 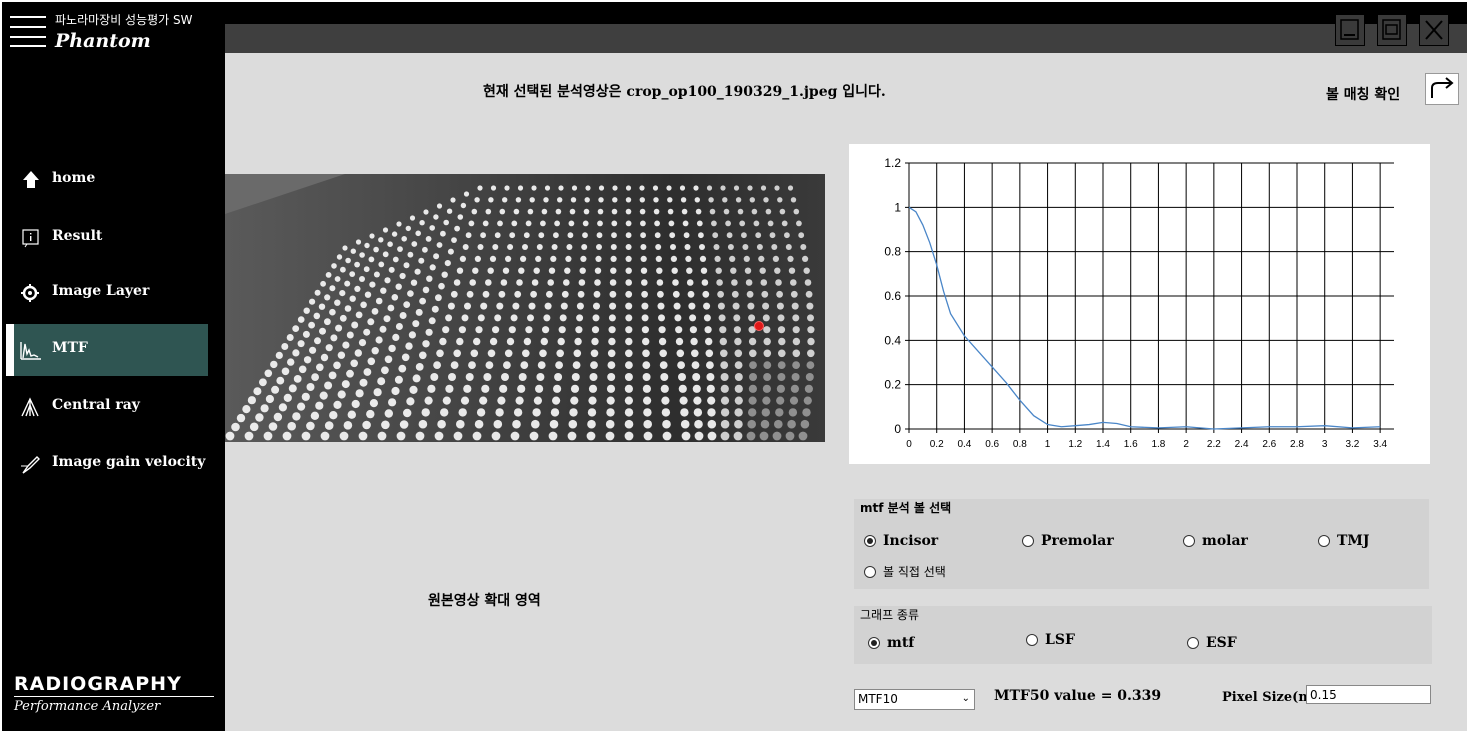 I want to click on radio-molar: molar, so click(x=1215, y=541).